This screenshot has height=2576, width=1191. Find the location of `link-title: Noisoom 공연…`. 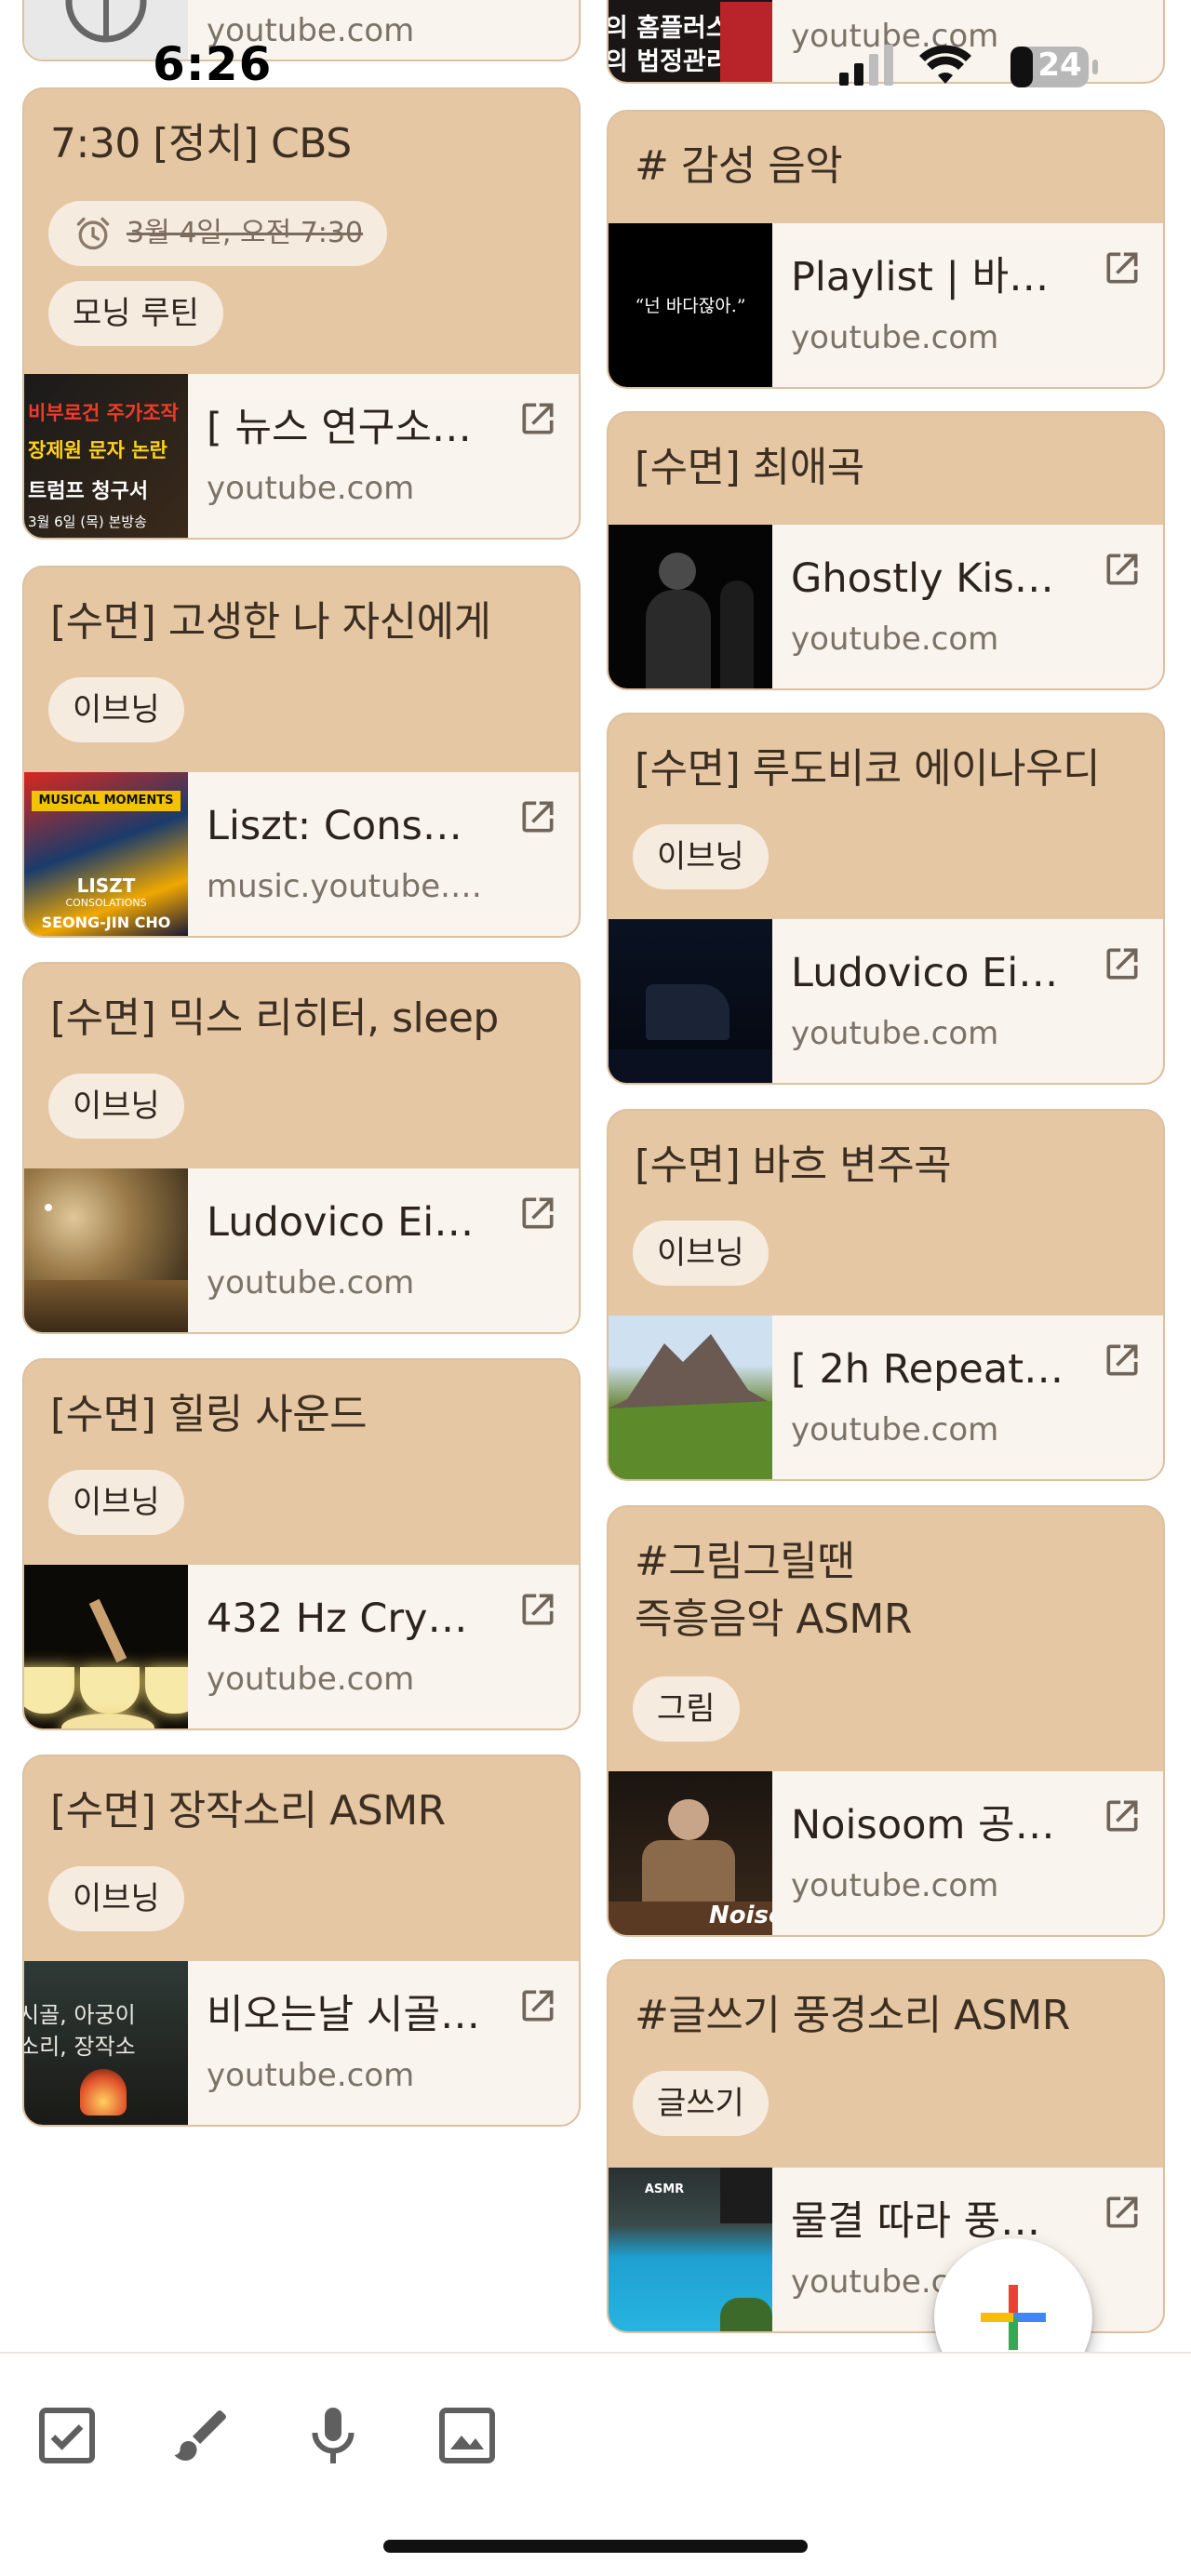

link-title: Noisoom 공연… is located at coordinates (930, 1825).